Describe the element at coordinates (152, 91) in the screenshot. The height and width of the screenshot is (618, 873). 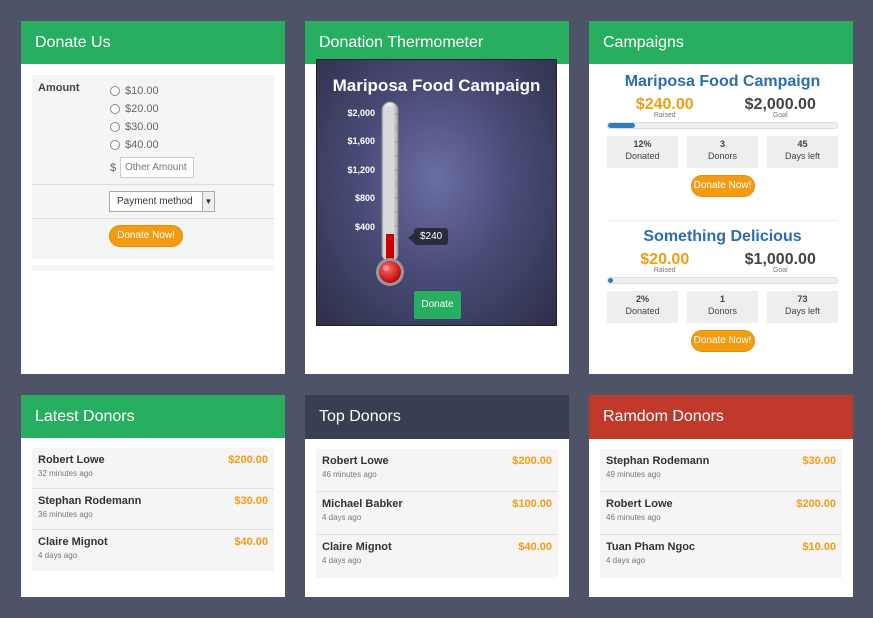
I see `amount-option: $10.00` at that location.